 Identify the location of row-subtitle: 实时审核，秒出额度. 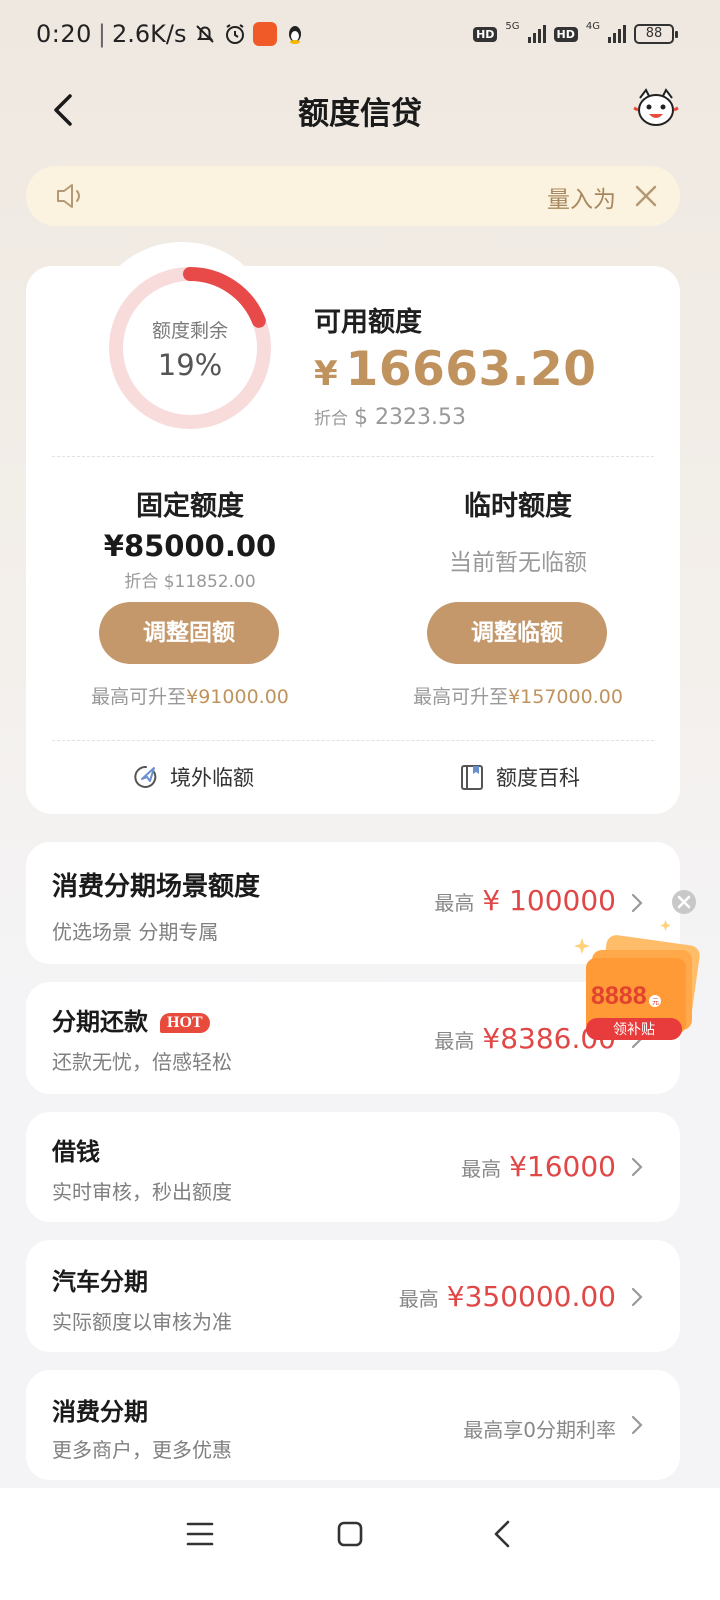
(142, 1192).